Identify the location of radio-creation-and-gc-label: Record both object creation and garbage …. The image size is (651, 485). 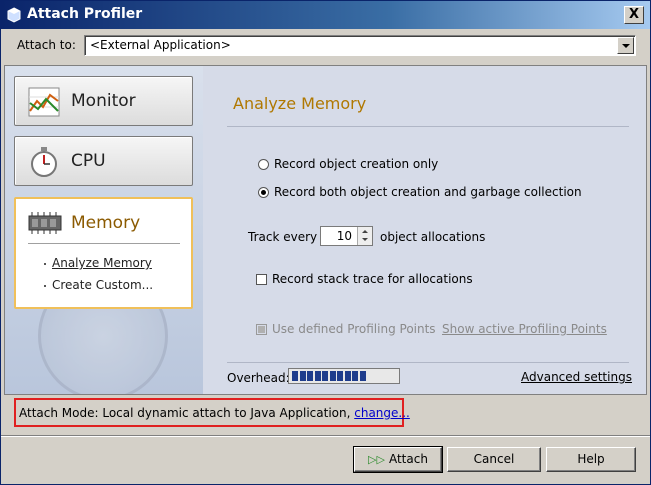
(428, 192).